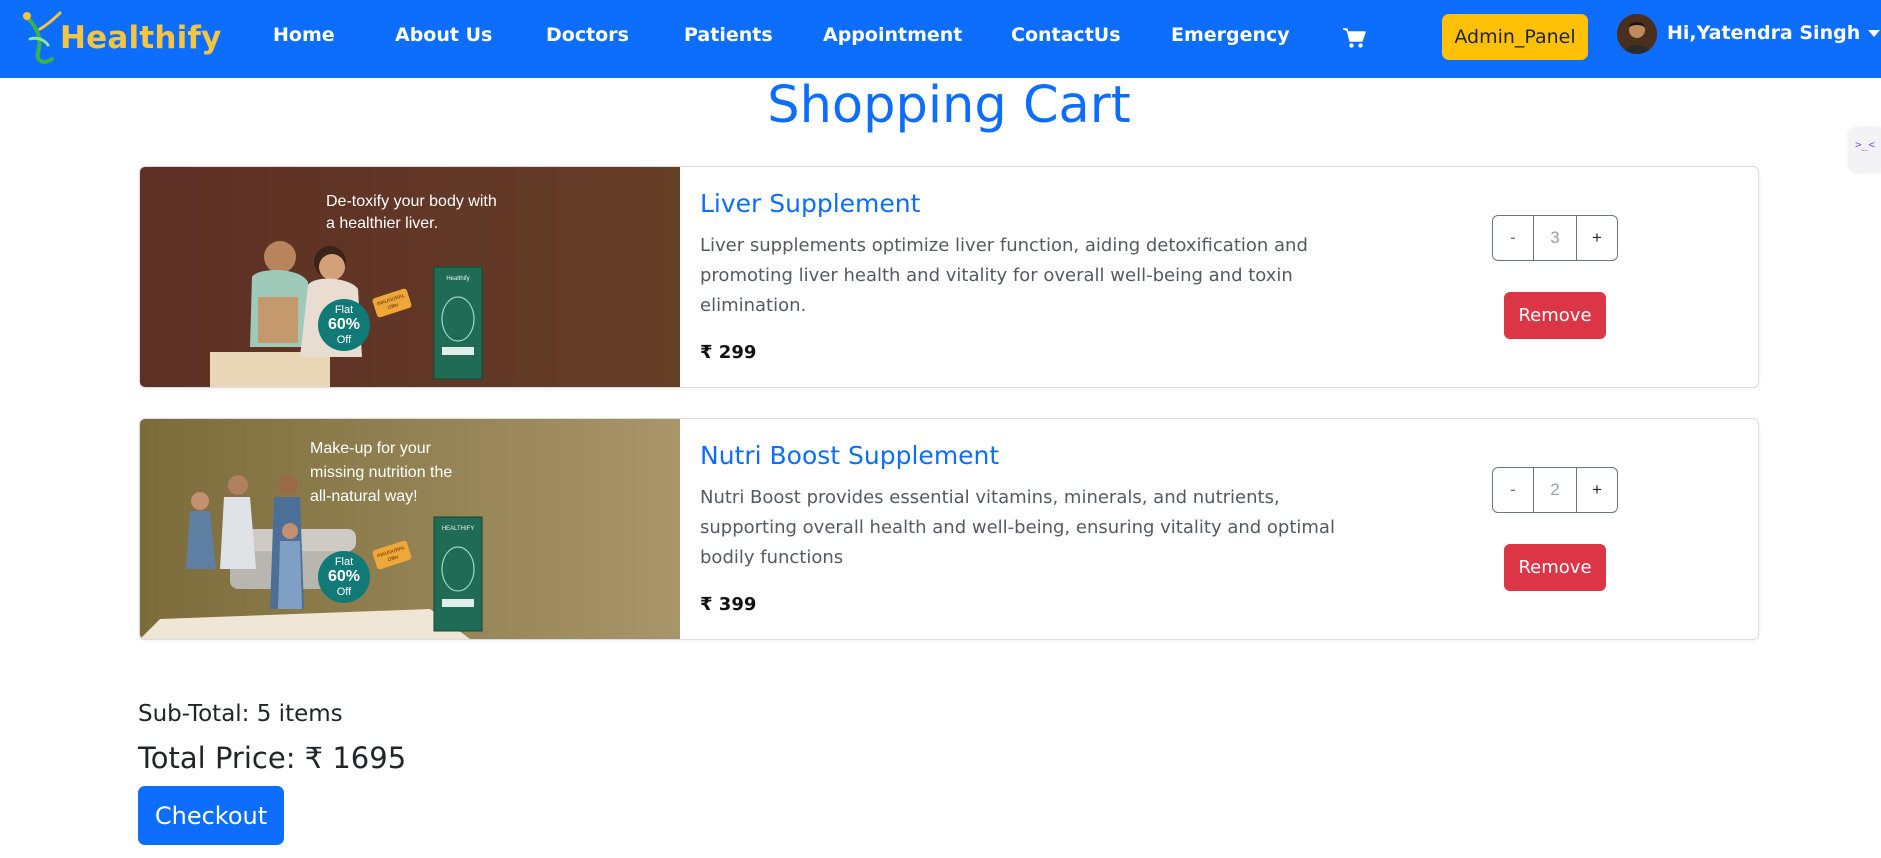 This screenshot has width=1881, height=858. What do you see at coordinates (728, 352) in the screenshot?
I see `product-price: ₹ 299` at bounding box center [728, 352].